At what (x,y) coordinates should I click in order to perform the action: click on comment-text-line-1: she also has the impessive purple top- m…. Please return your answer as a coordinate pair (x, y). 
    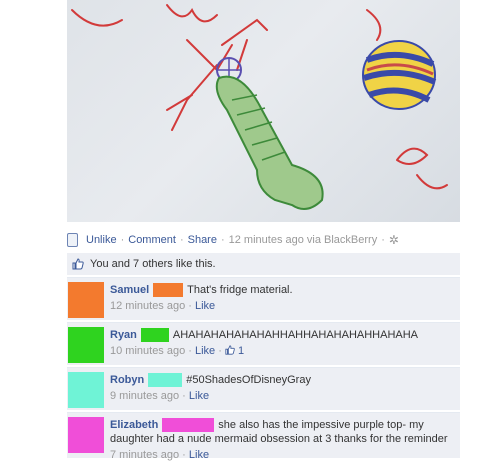
    Looking at the image, I should click on (321, 425).